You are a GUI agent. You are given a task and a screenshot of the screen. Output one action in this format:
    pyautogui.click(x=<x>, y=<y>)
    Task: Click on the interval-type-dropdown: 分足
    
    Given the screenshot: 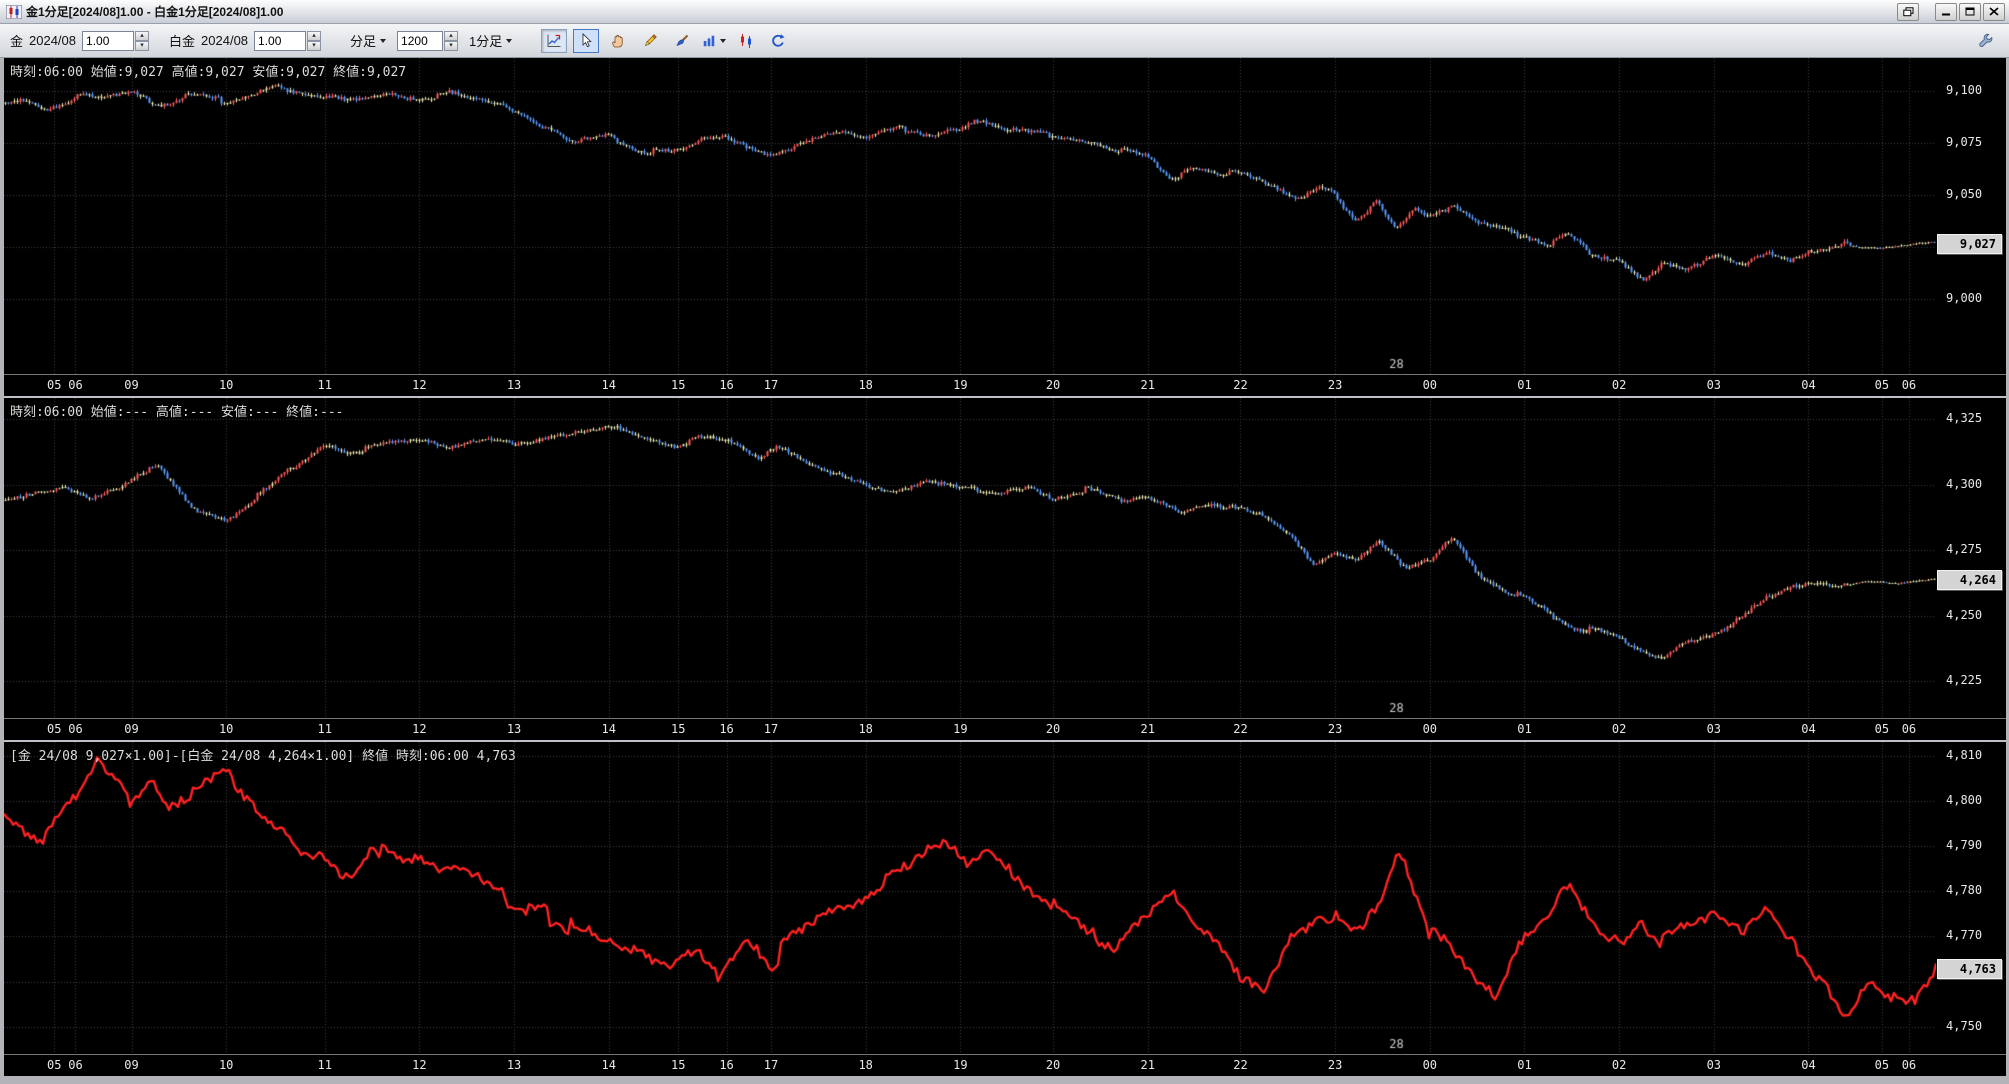 What is the action you would take?
    pyautogui.click(x=368, y=40)
    